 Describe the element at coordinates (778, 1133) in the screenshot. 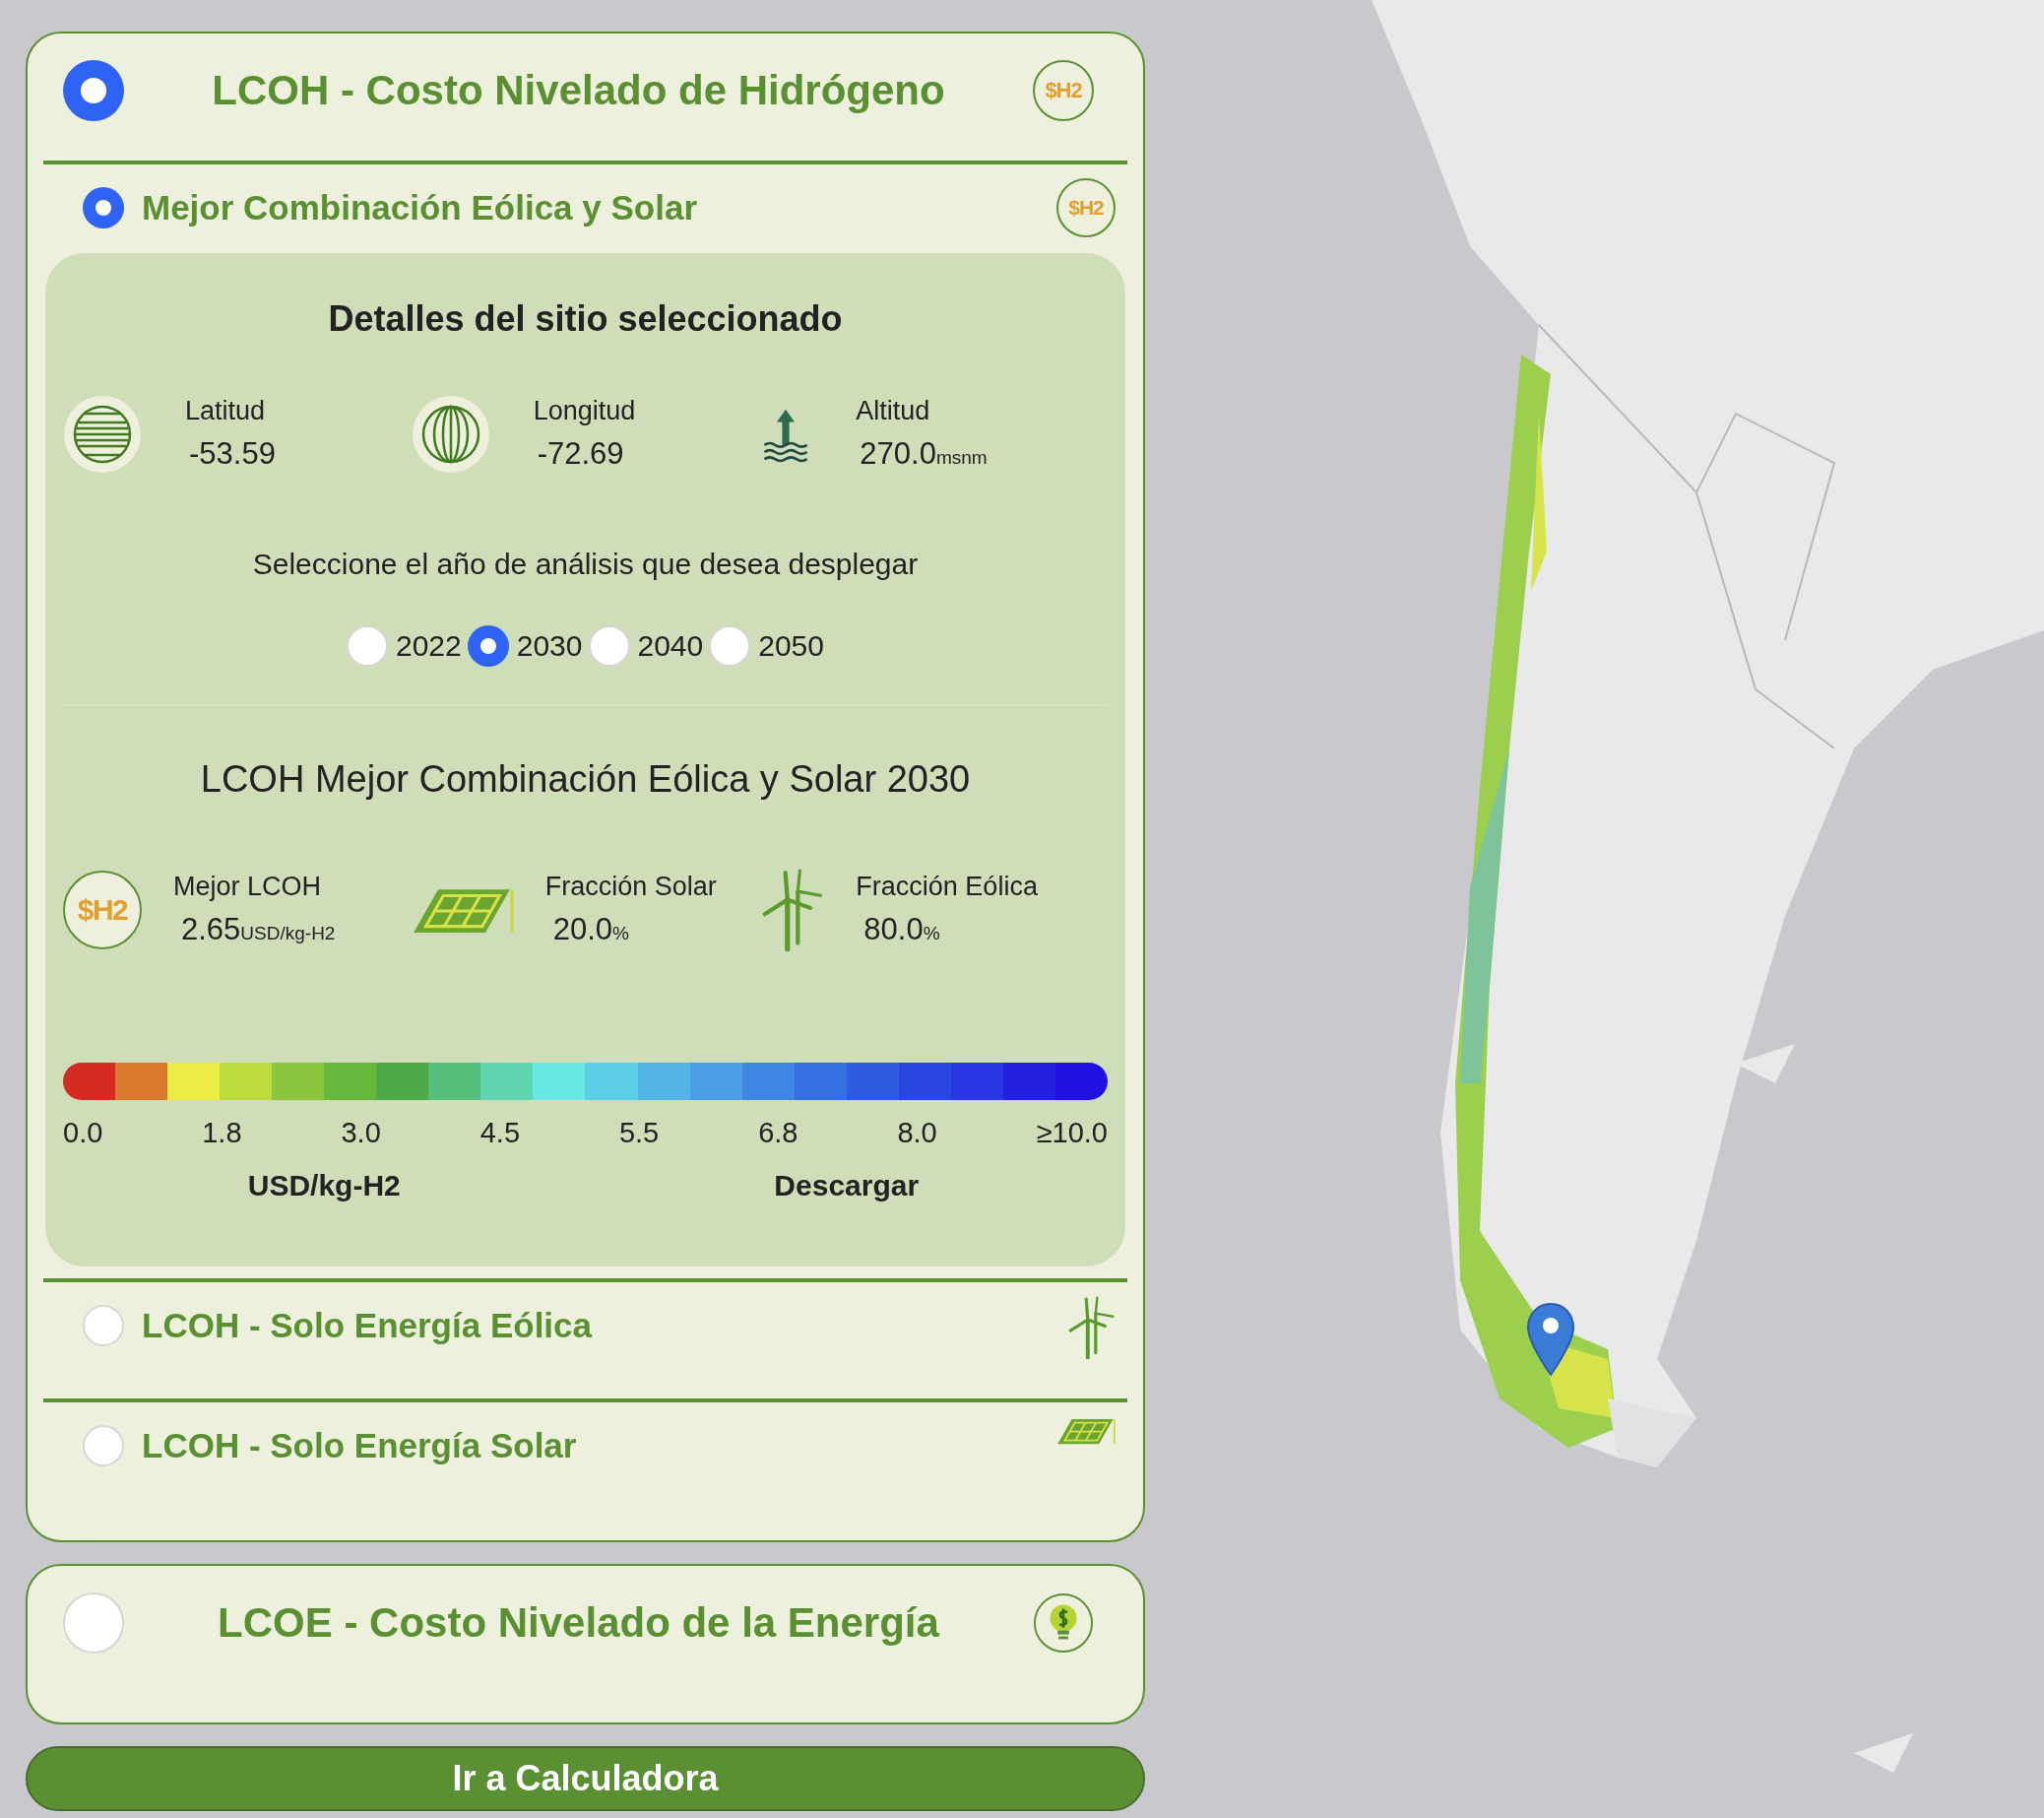

I see `scale-tick-label: 6.8` at that location.